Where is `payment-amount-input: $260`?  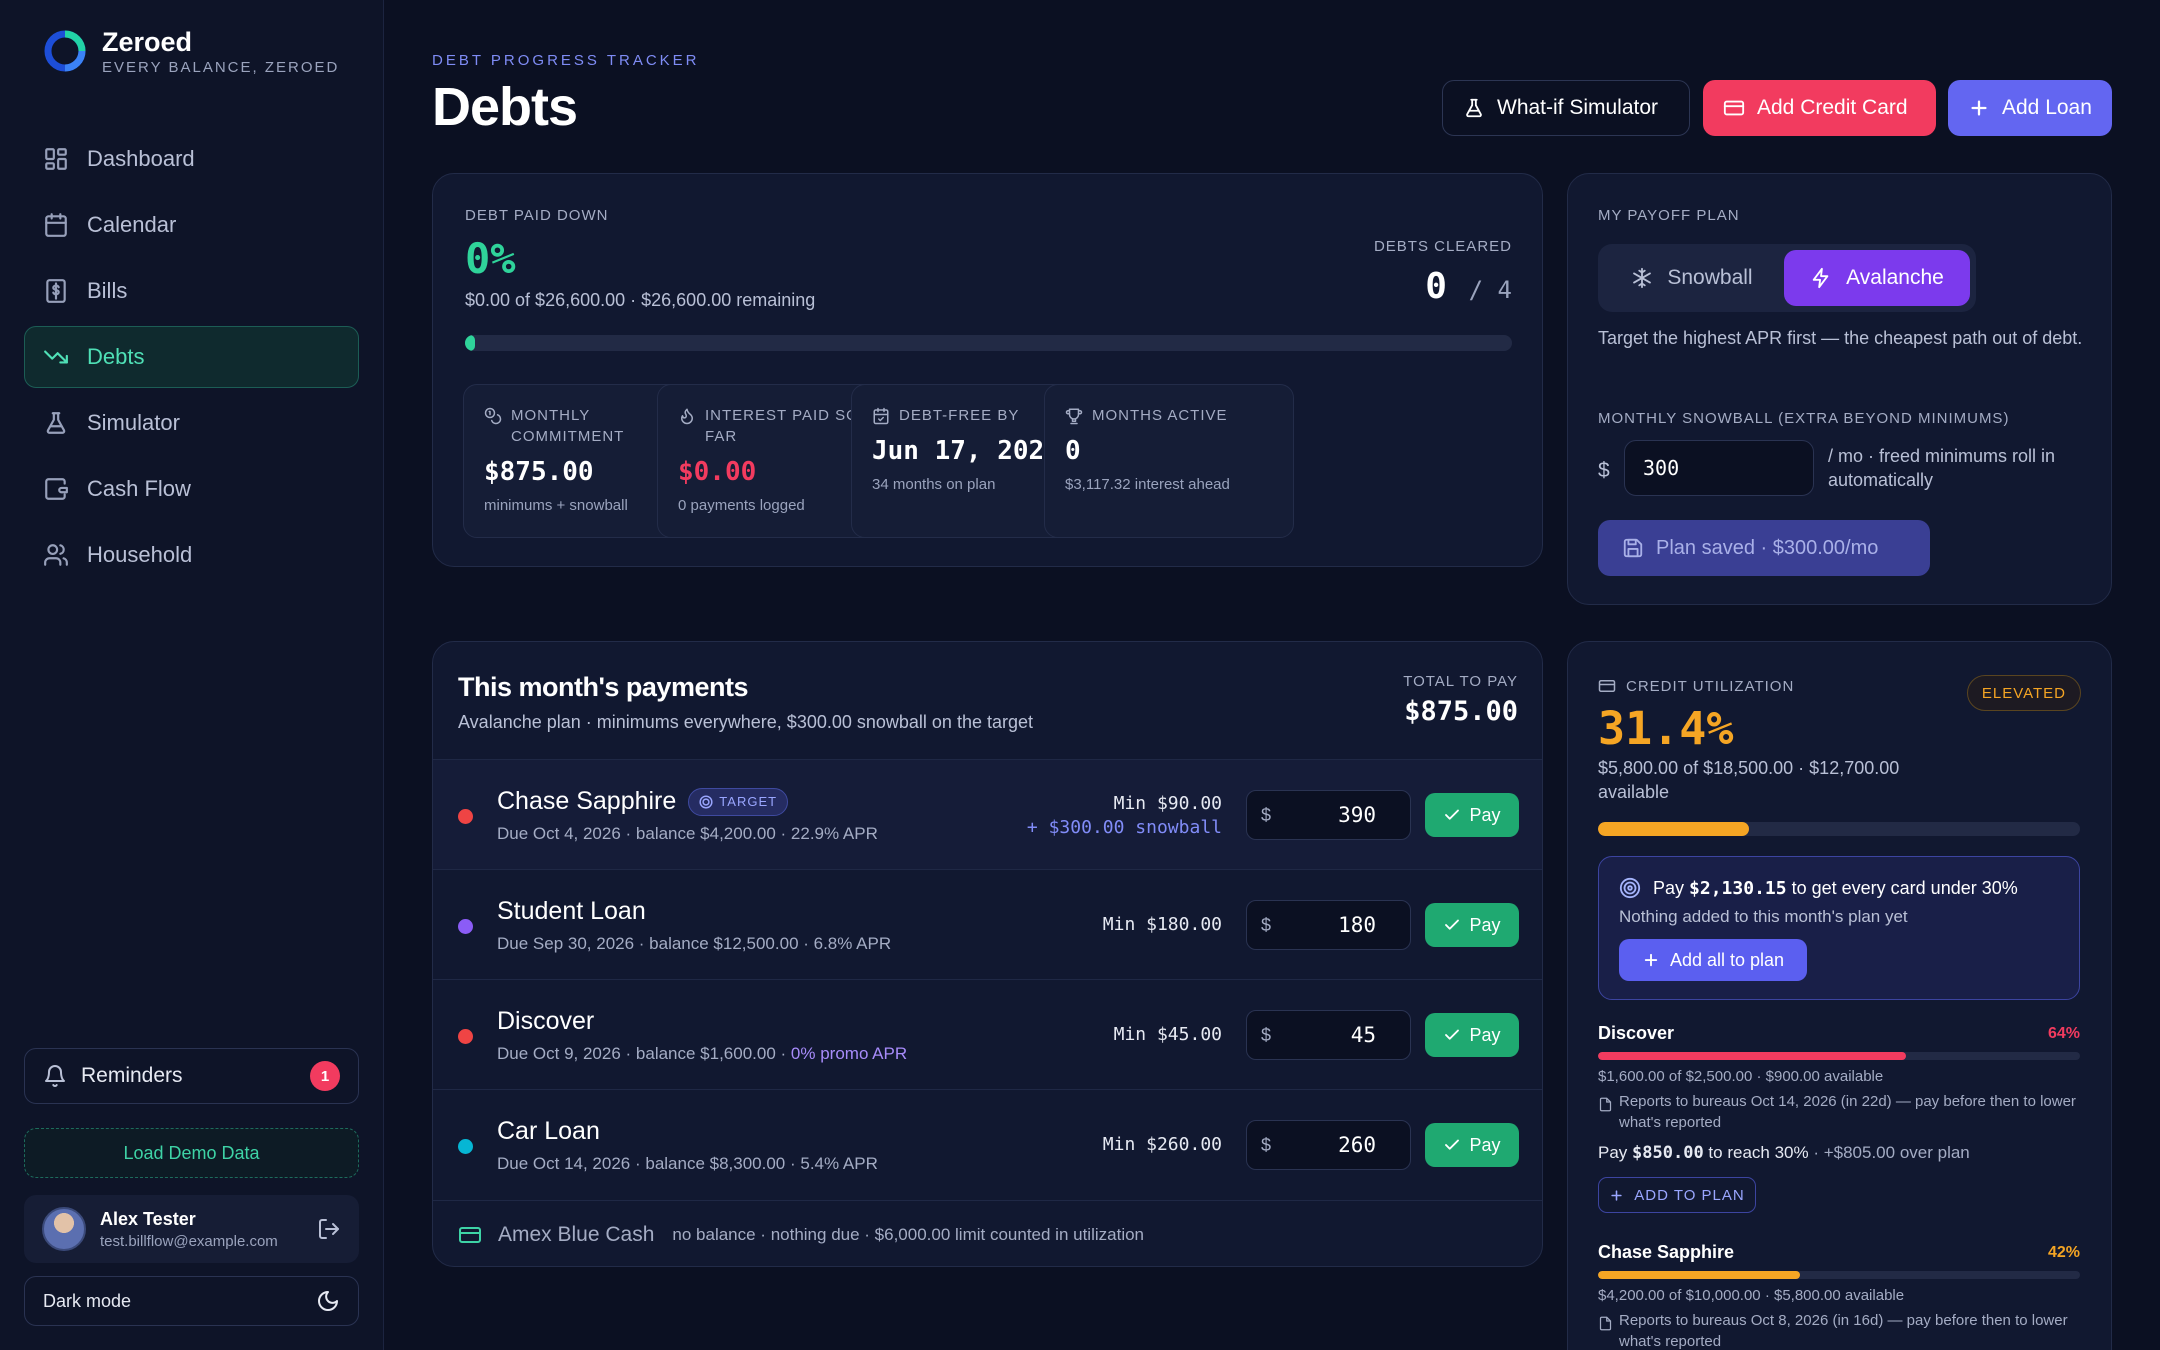
payment-amount-input: $260 is located at coordinates (1328, 1145).